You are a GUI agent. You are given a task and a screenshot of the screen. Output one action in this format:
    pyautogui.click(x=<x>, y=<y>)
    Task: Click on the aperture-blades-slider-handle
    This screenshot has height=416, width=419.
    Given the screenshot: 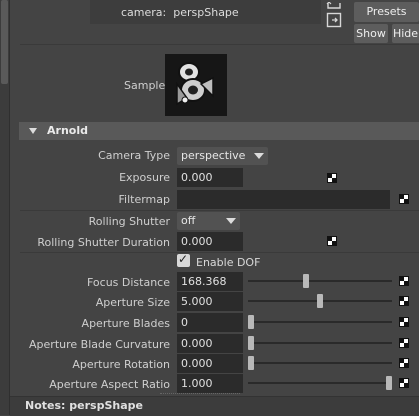 What is the action you would take?
    pyautogui.click(x=251, y=322)
    